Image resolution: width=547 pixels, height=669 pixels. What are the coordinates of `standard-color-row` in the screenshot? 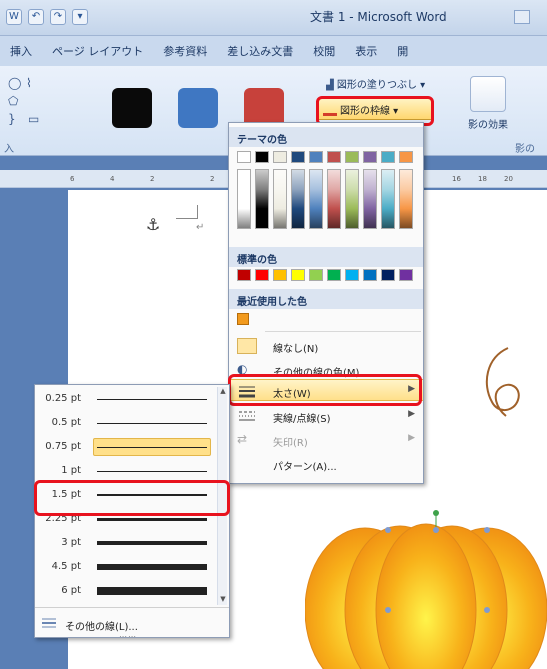 It's located at (325, 275).